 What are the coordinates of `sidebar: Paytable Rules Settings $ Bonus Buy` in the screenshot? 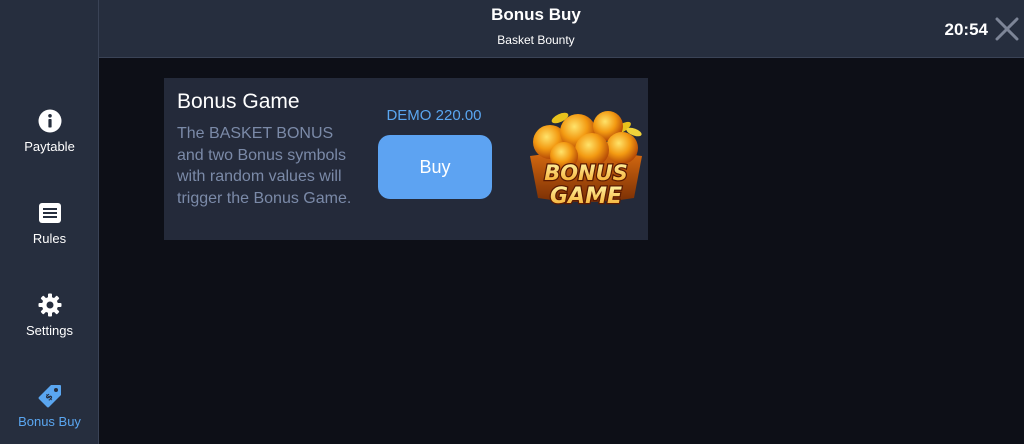 It's located at (49, 222).